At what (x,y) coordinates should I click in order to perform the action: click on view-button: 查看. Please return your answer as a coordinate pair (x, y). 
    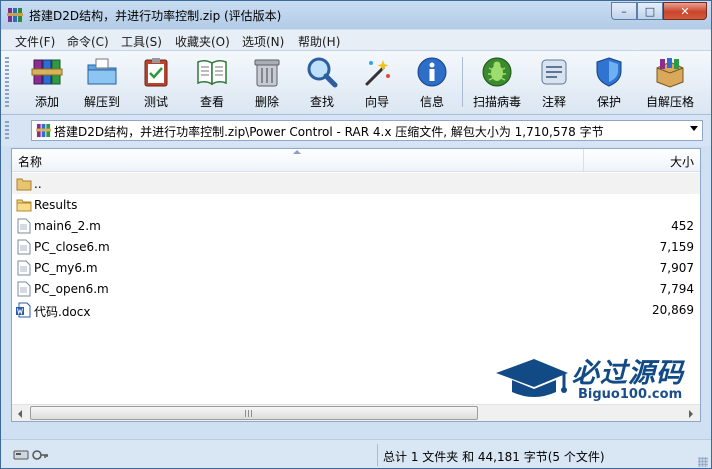
    Looking at the image, I should click on (212, 82).